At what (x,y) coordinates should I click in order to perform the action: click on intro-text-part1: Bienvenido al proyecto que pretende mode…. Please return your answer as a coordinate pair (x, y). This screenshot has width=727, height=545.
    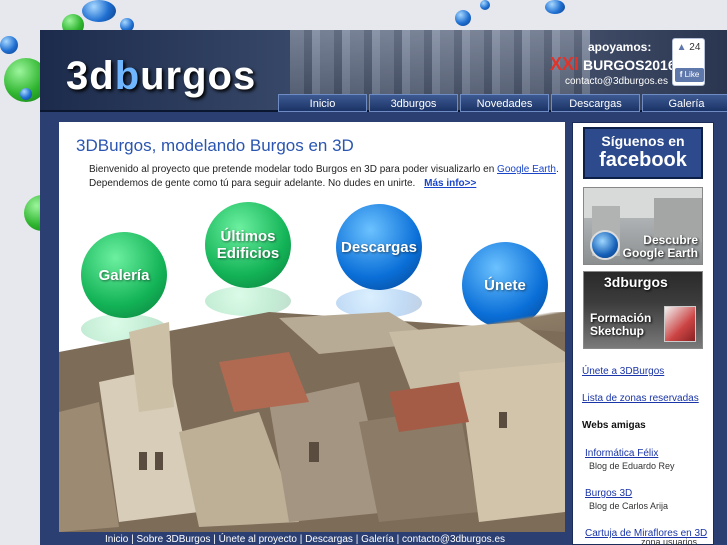
    Looking at the image, I should click on (293, 169).